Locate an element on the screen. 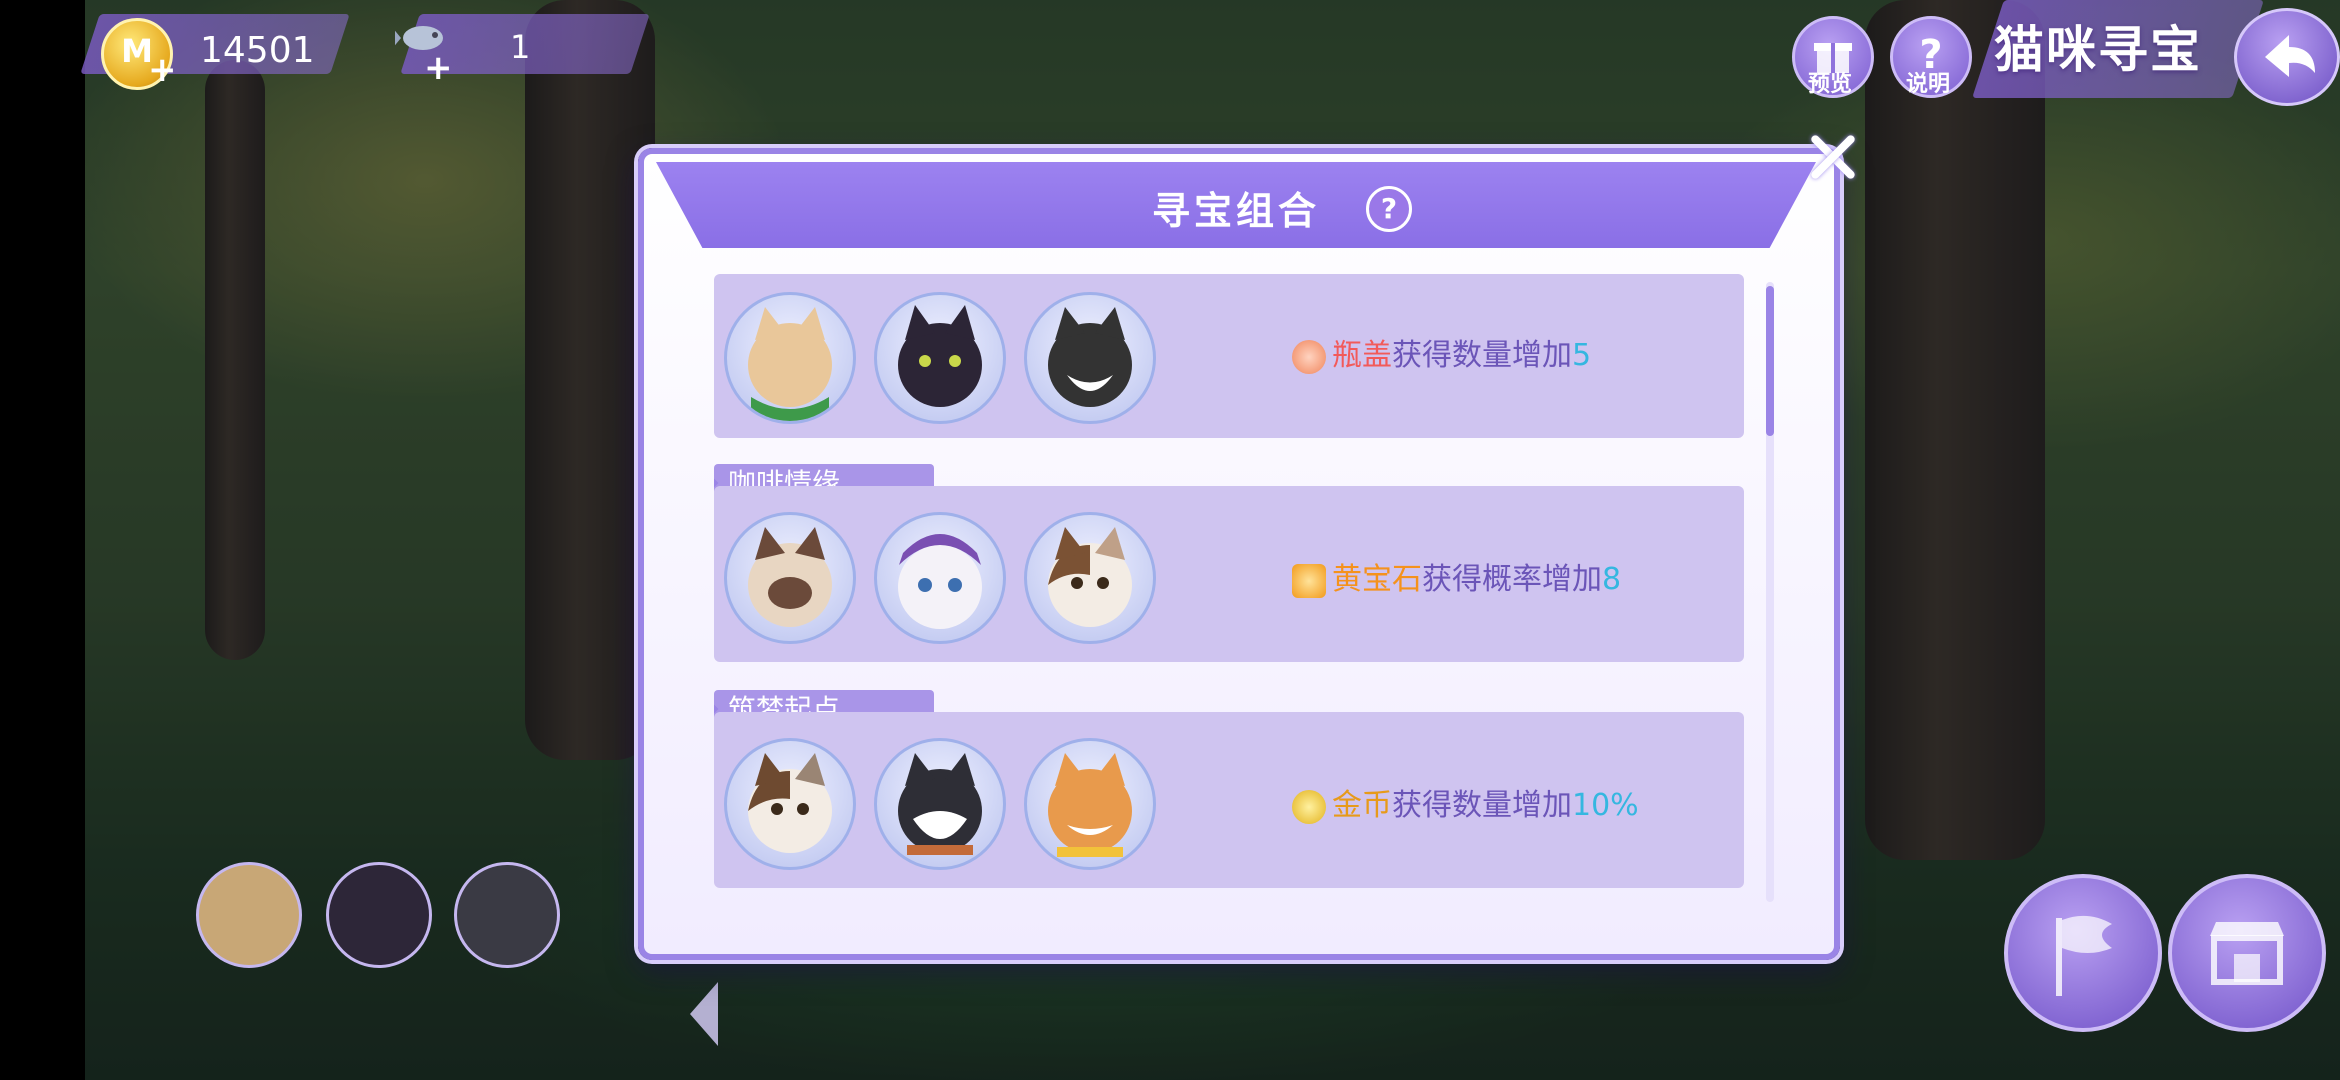 This screenshot has width=2340, height=1080. dialog-title: 寻宝组合 is located at coordinates (1235, 211).